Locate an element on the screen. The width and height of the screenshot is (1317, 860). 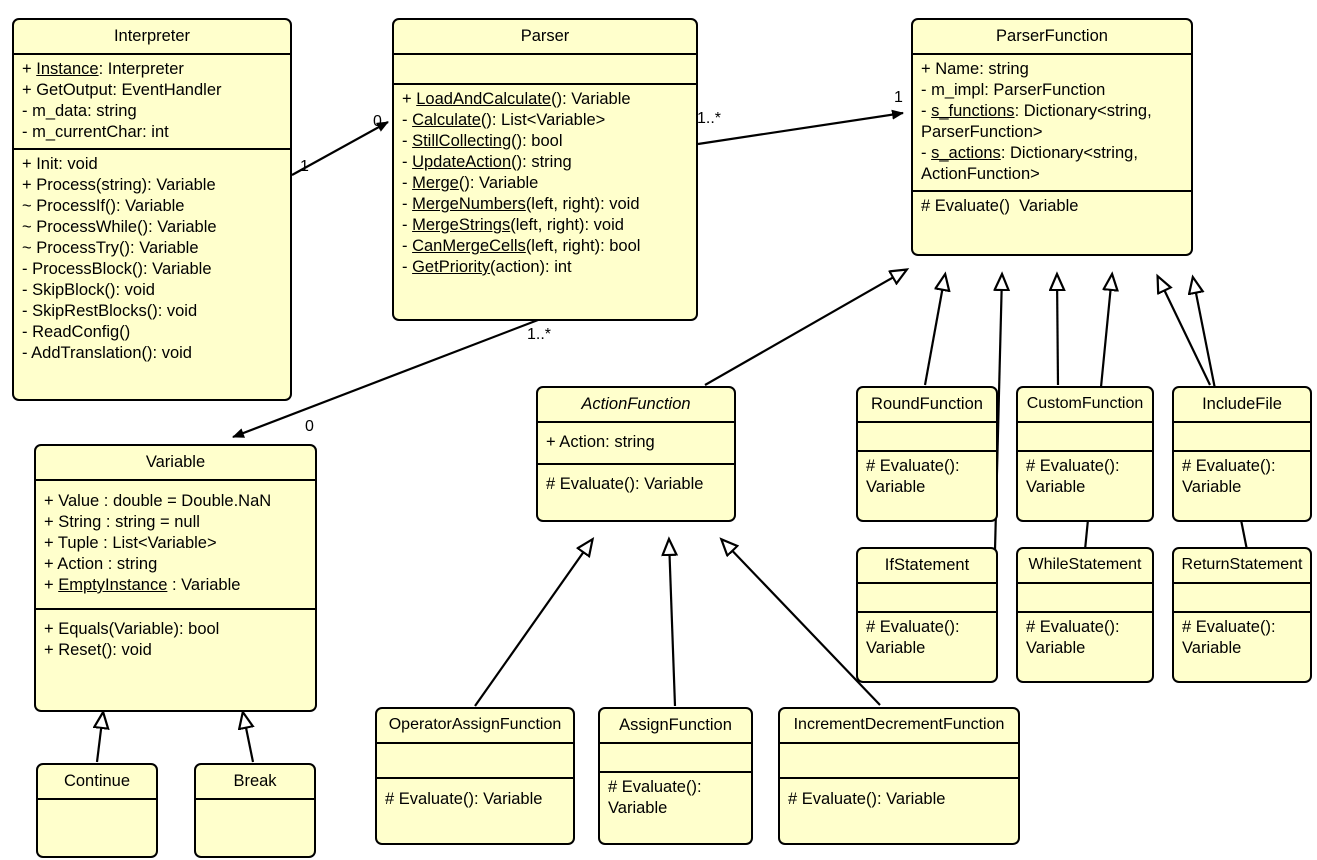
class-continue: Continue is located at coordinates (97, 810).